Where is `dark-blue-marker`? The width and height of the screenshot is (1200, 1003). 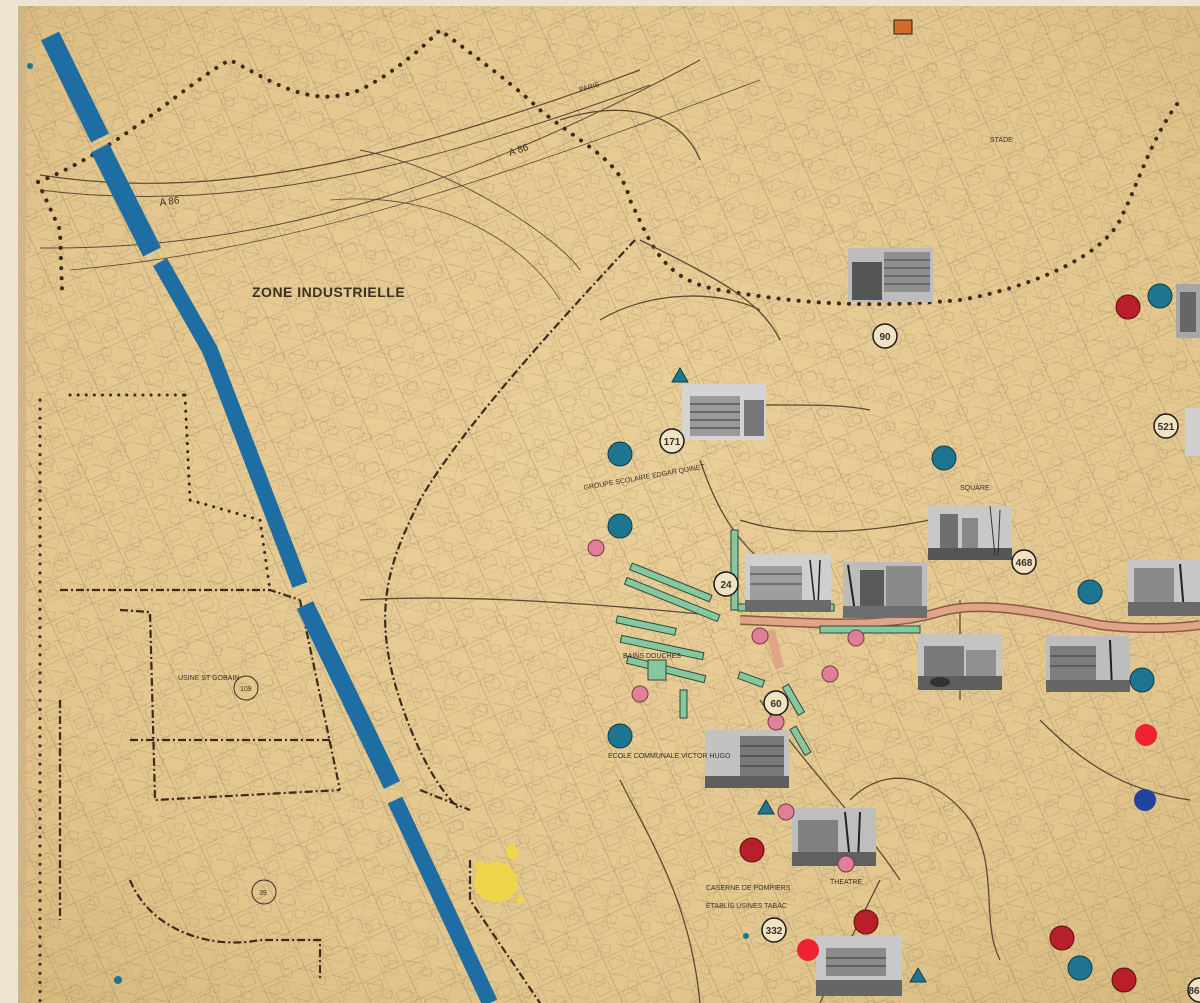
dark-blue-marker is located at coordinates (1145, 800).